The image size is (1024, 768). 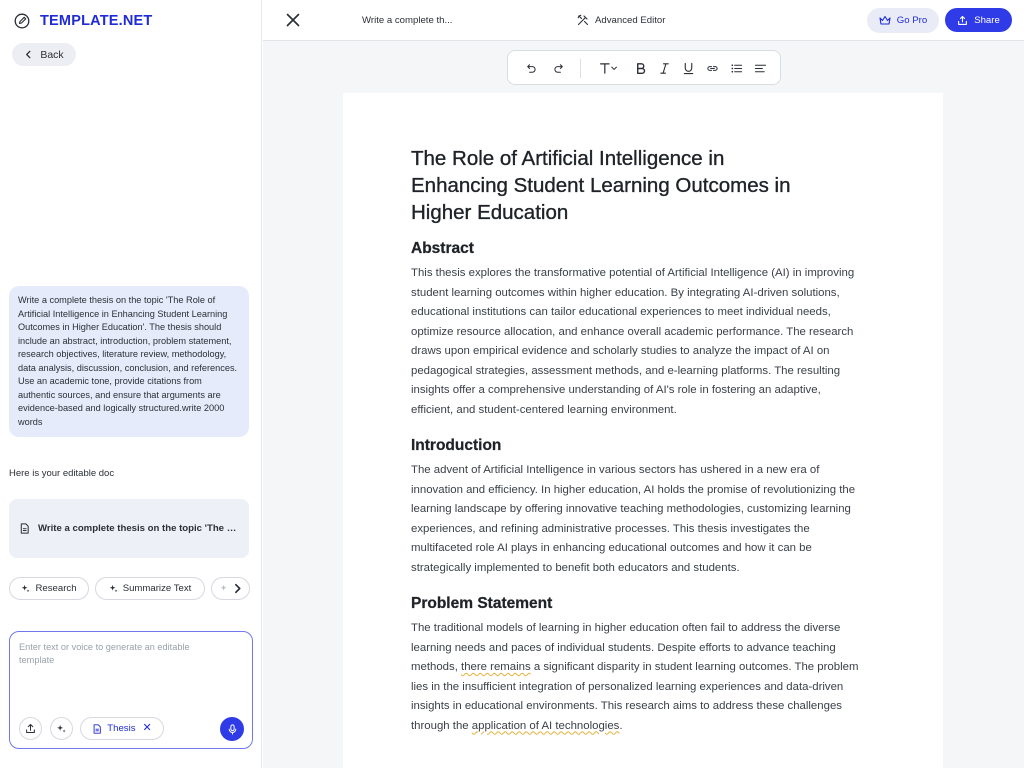 What do you see at coordinates (482, 603) in the screenshot?
I see `section-heading-problem-statement: Problem Statement` at bounding box center [482, 603].